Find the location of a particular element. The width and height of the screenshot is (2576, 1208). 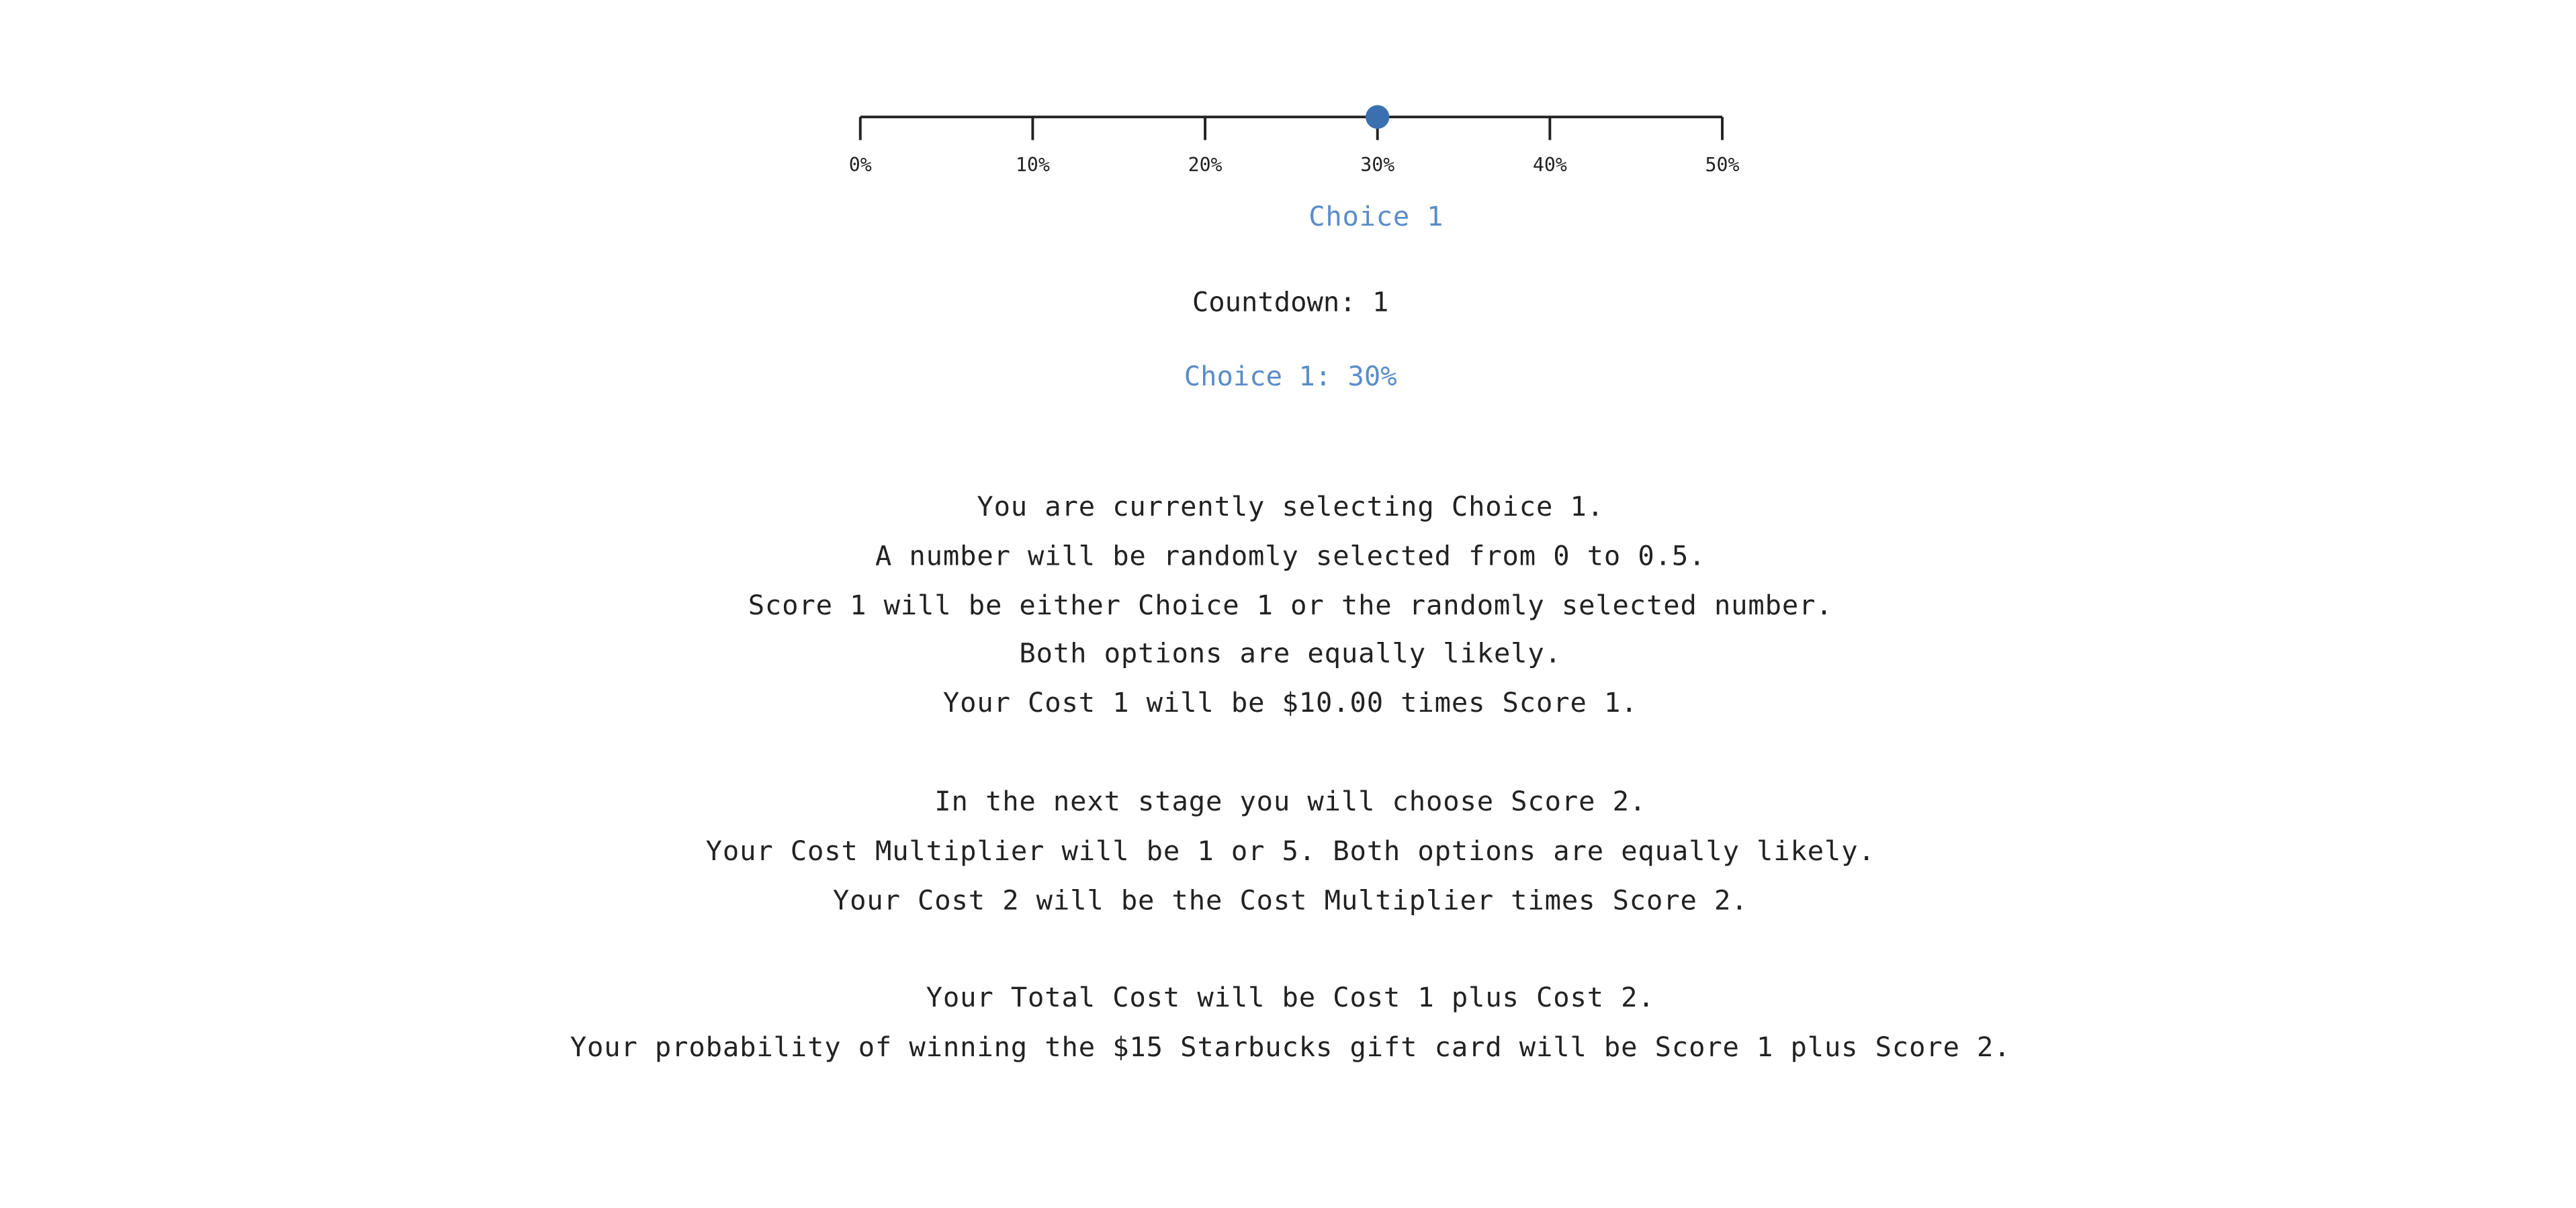

countdown: Countdown: 1 is located at coordinates (1288, 302).